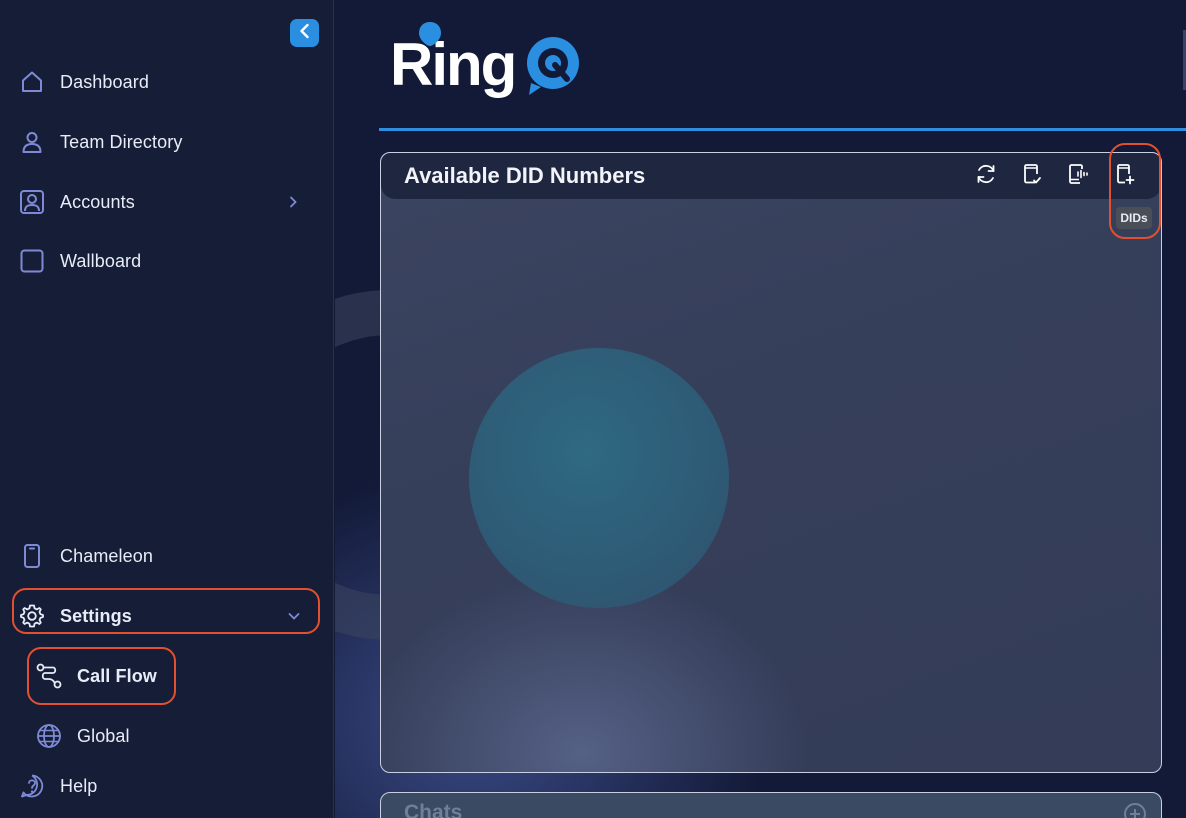 This screenshot has height=818, width=1186. What do you see at coordinates (771, 176) in the screenshot?
I see `card-header: Available DID Numbers` at bounding box center [771, 176].